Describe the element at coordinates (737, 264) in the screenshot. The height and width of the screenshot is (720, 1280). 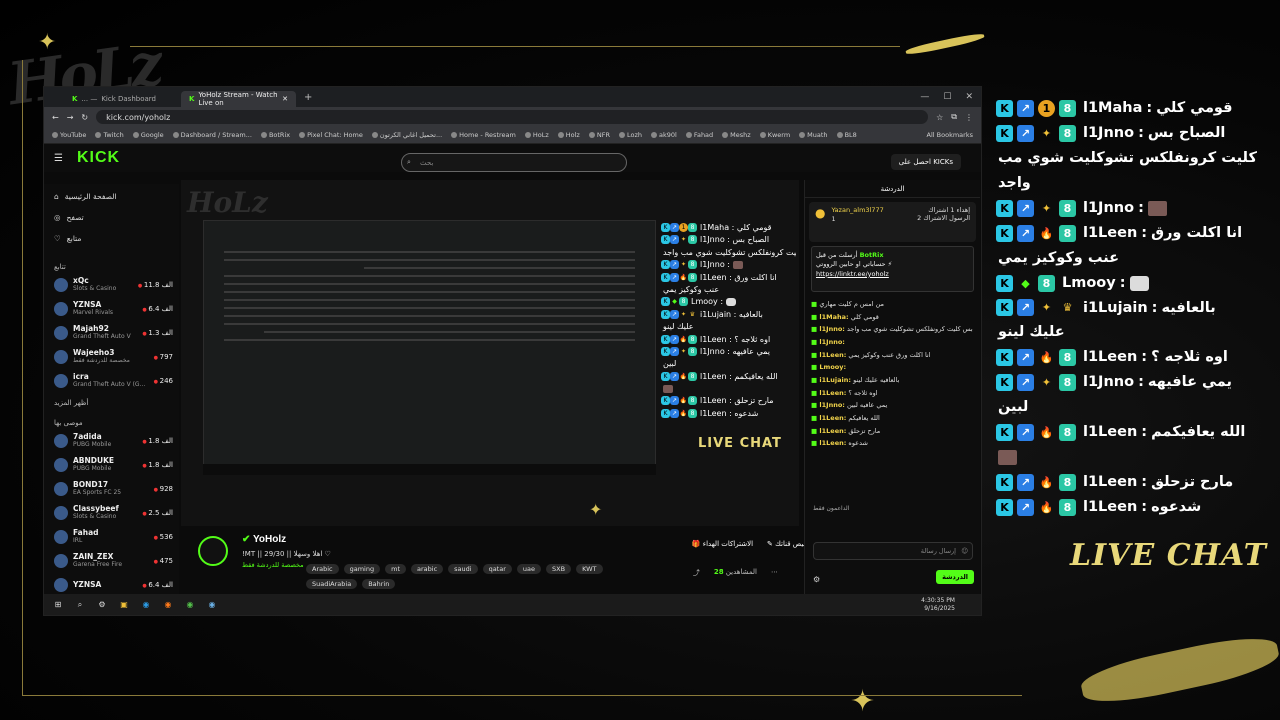
I see `emote-icon` at that location.